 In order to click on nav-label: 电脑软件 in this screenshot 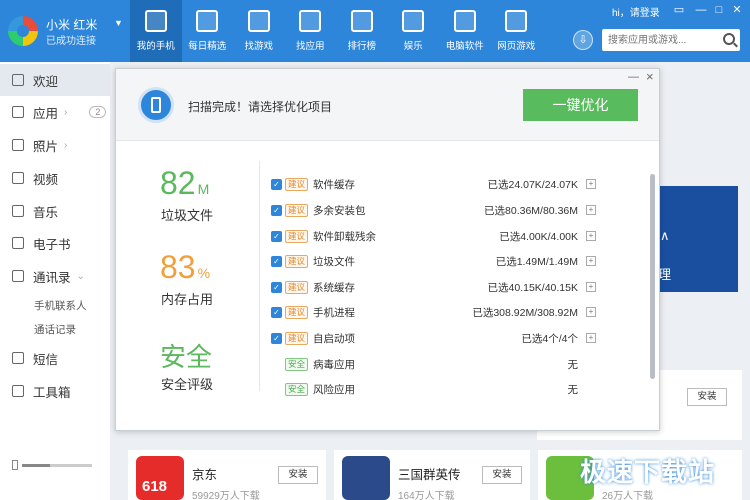, I will do `click(464, 46)`.